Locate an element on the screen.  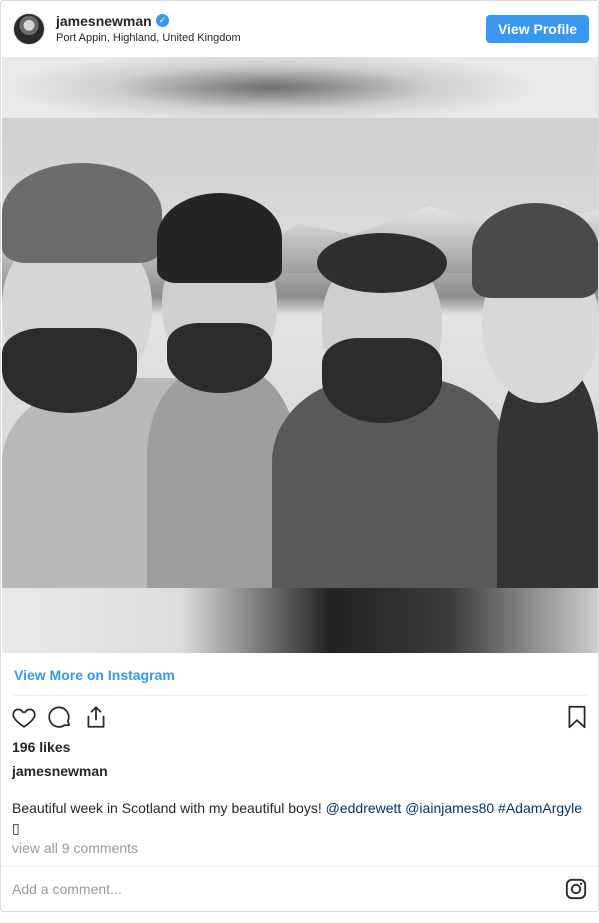
verified-badge-icon: ✓ is located at coordinates (162, 20).